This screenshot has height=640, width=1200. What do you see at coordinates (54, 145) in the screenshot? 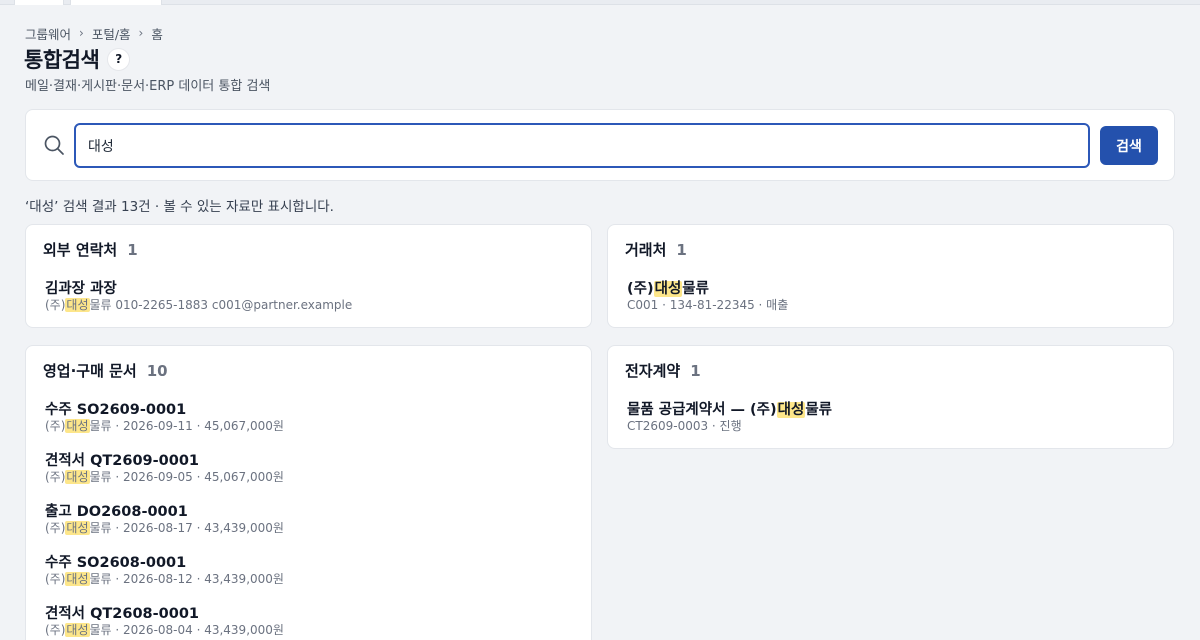
I see `search-icon` at bounding box center [54, 145].